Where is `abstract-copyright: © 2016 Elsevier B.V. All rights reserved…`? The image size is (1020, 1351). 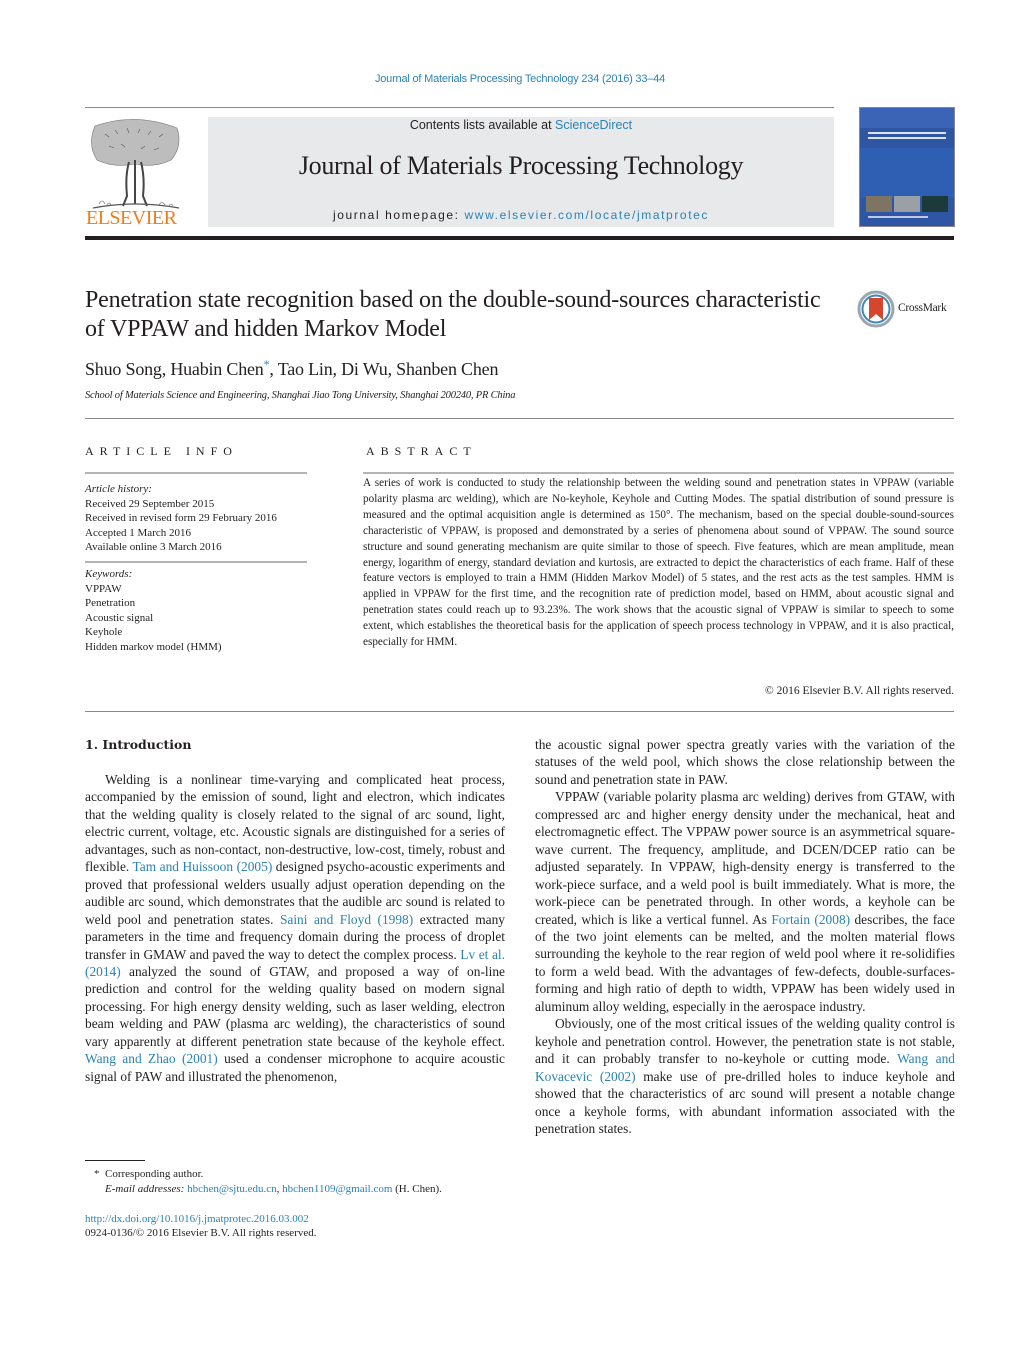 abstract-copyright: © 2016 Elsevier B.V. All rights reserved… is located at coordinates (859, 691).